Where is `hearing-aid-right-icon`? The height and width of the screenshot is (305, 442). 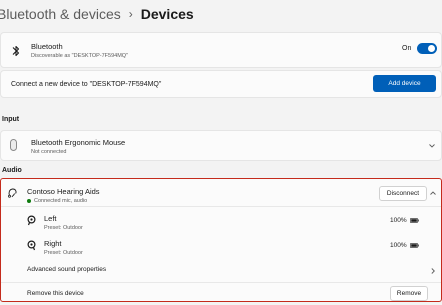
hearing-aid-right-icon is located at coordinates (31, 245).